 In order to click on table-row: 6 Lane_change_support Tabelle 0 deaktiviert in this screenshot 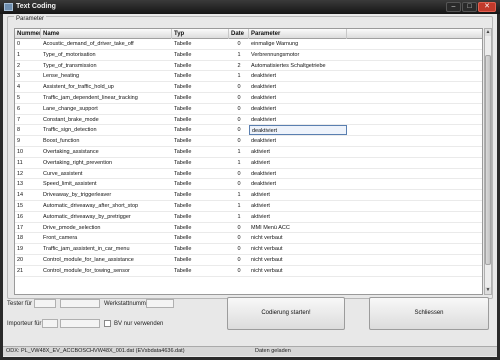, I will do `click(248, 109)`.